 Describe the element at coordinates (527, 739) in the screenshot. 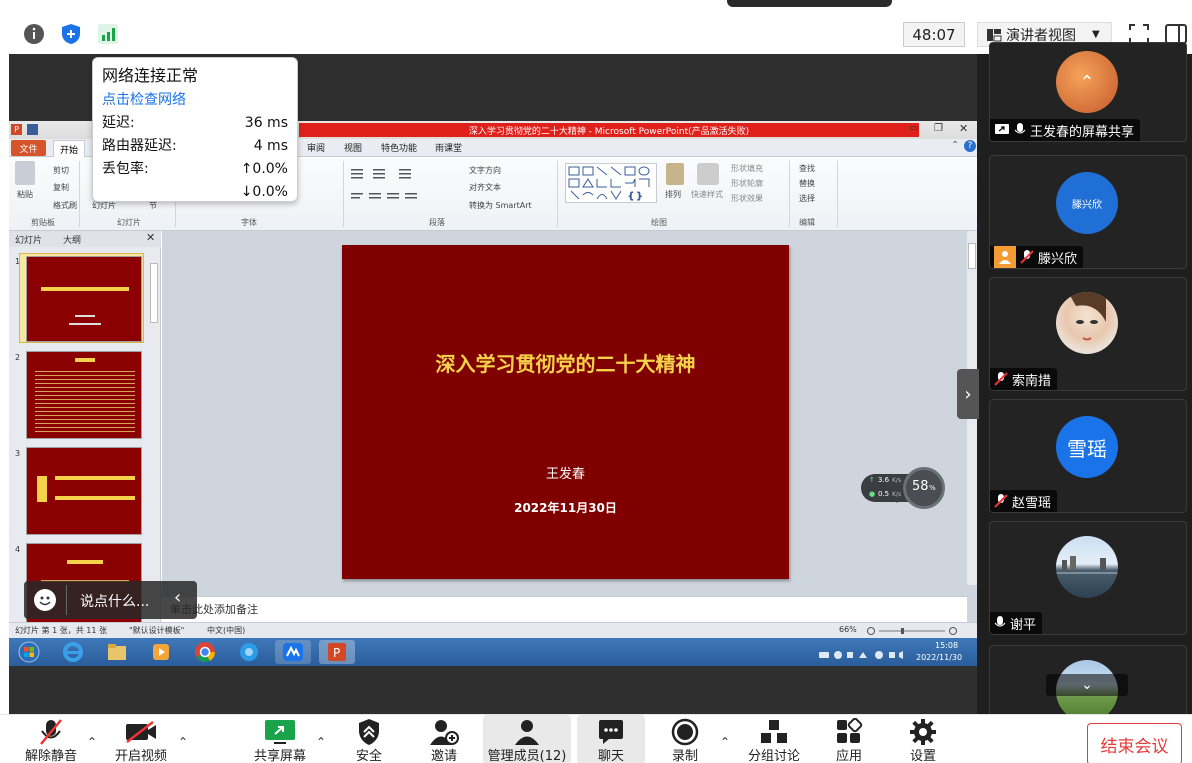

I see `manage-members-button: 管理成员(12)` at that location.